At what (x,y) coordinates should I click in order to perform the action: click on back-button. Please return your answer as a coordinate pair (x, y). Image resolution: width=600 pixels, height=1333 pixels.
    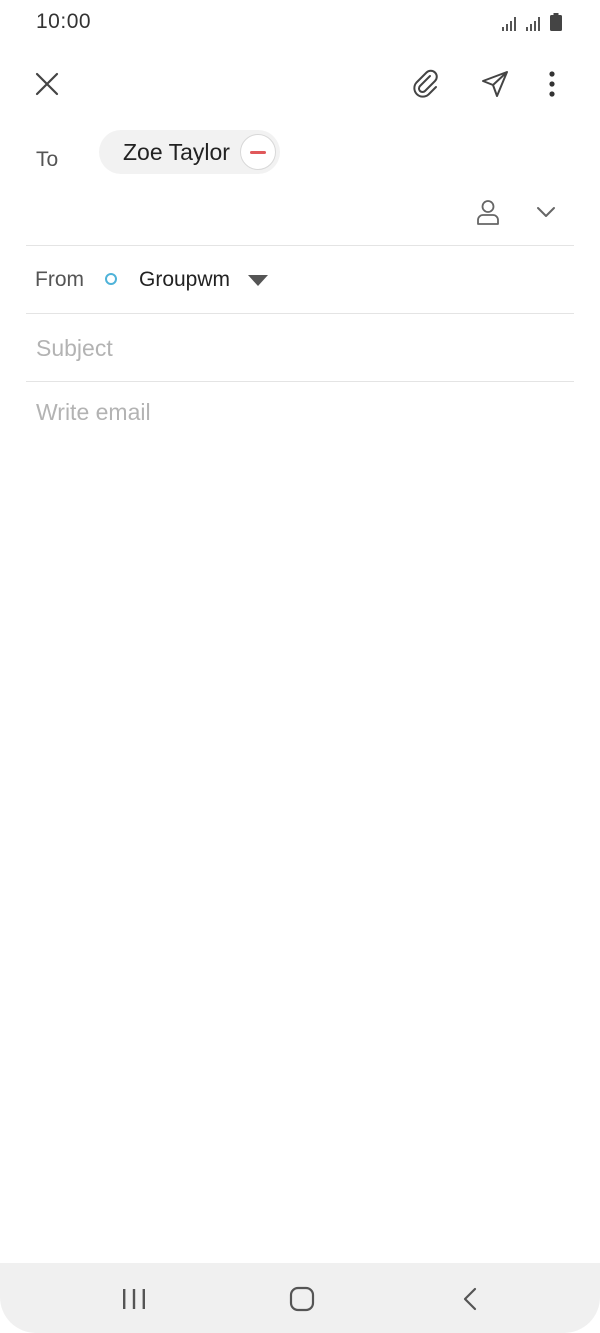
    Looking at the image, I should click on (470, 1299).